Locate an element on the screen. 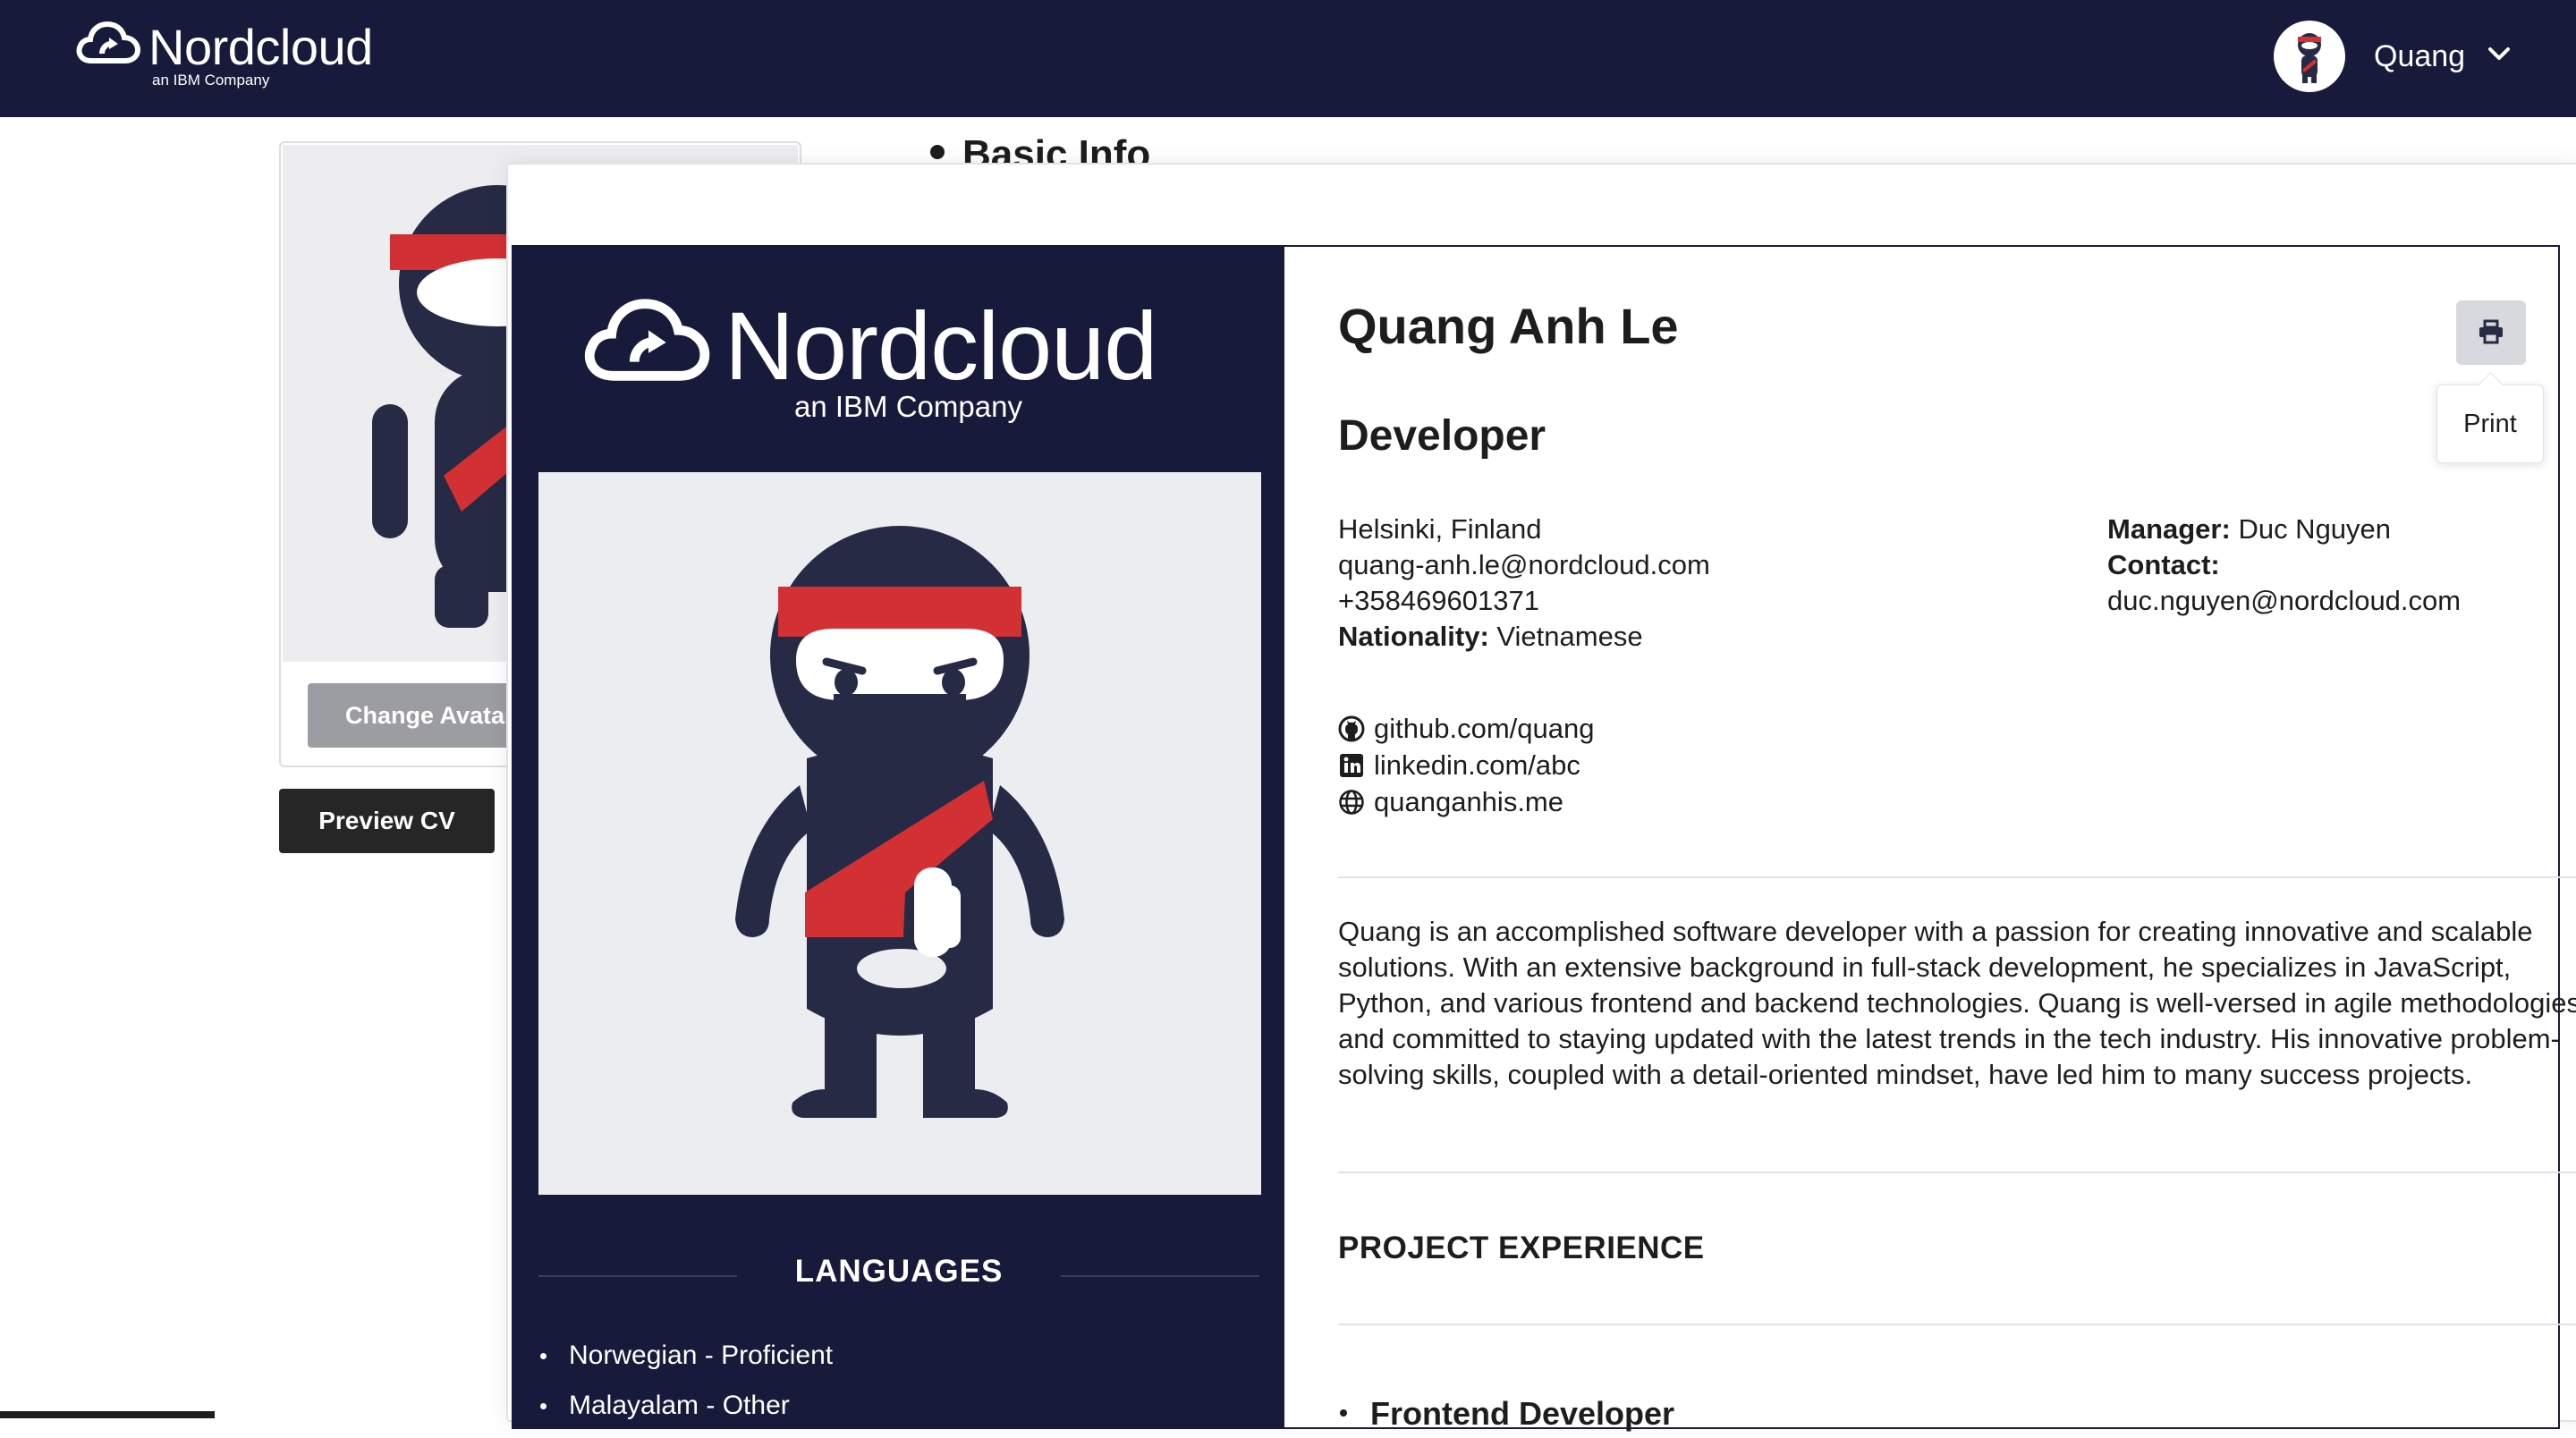  email: quang-anh.le@nordcloud.com is located at coordinates (1524, 564).